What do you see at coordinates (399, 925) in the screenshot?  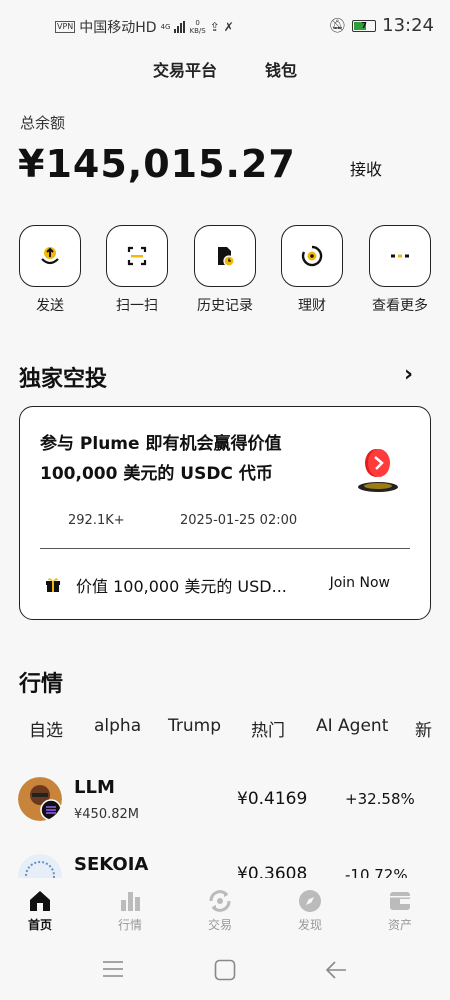 I see `nav-assets-label: 资产` at bounding box center [399, 925].